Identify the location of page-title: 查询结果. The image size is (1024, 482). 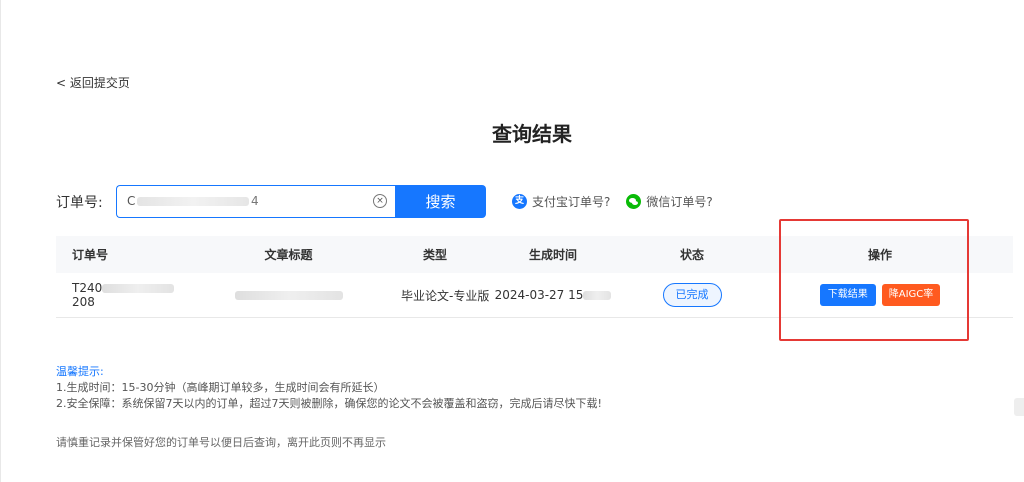
(532, 134).